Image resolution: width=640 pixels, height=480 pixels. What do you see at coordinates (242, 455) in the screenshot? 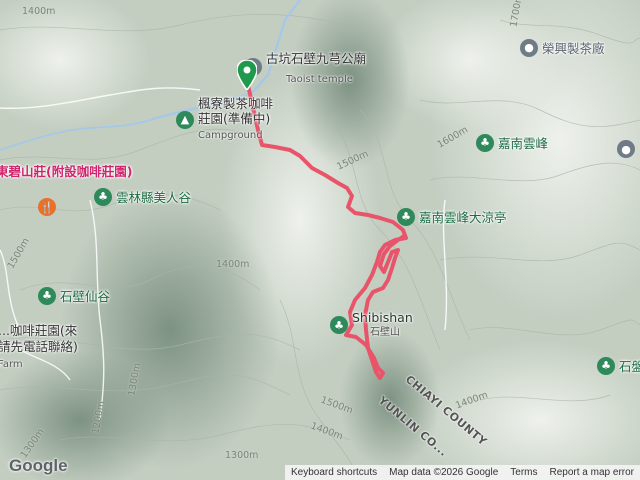
I see `contour-label: 1300m` at bounding box center [242, 455].